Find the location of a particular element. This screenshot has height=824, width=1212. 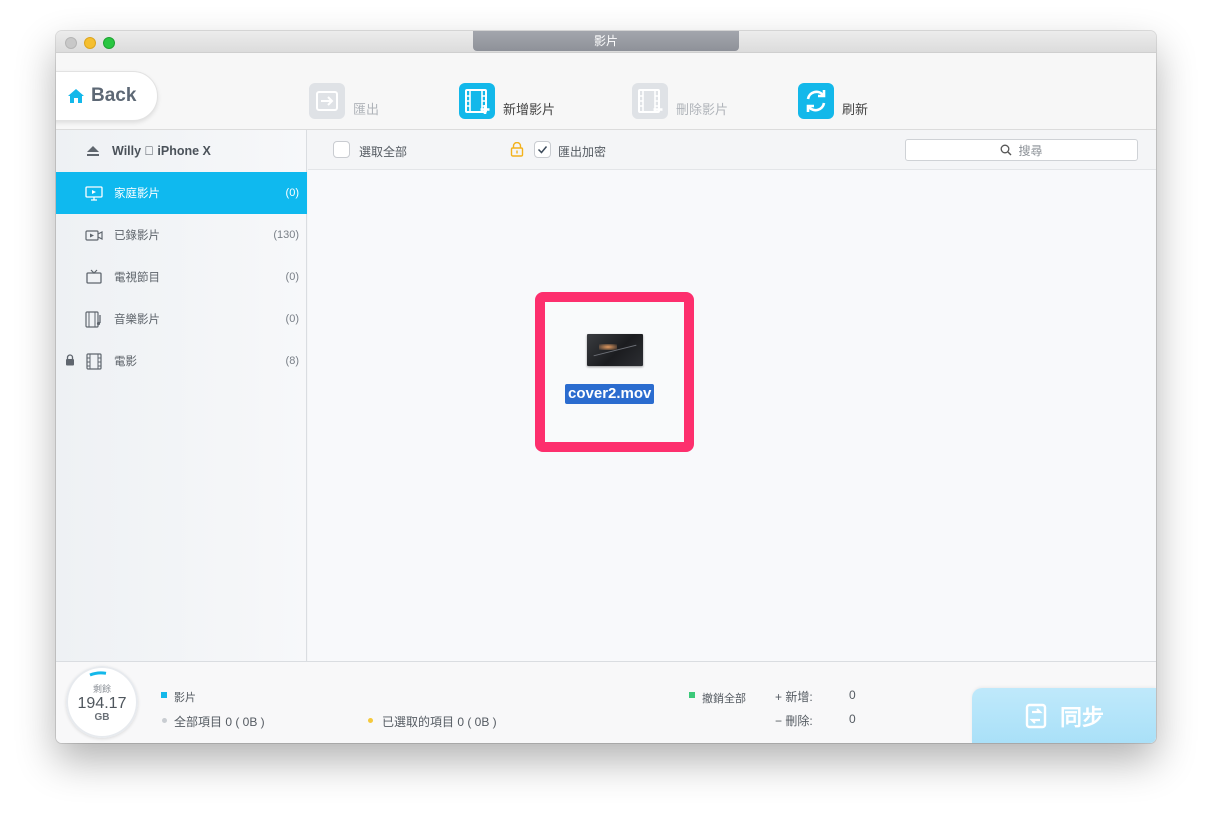

export-encrypt-checkbox is located at coordinates (542, 149).